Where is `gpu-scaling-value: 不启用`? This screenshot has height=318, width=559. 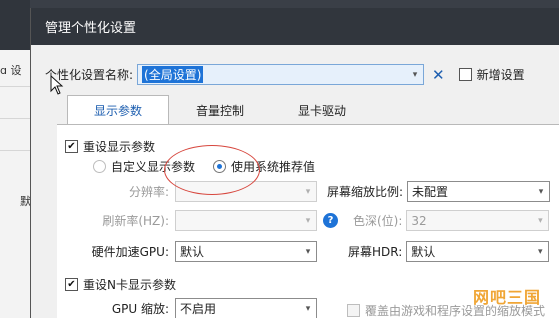 gpu-scaling-value: 不启用 is located at coordinates (198, 309).